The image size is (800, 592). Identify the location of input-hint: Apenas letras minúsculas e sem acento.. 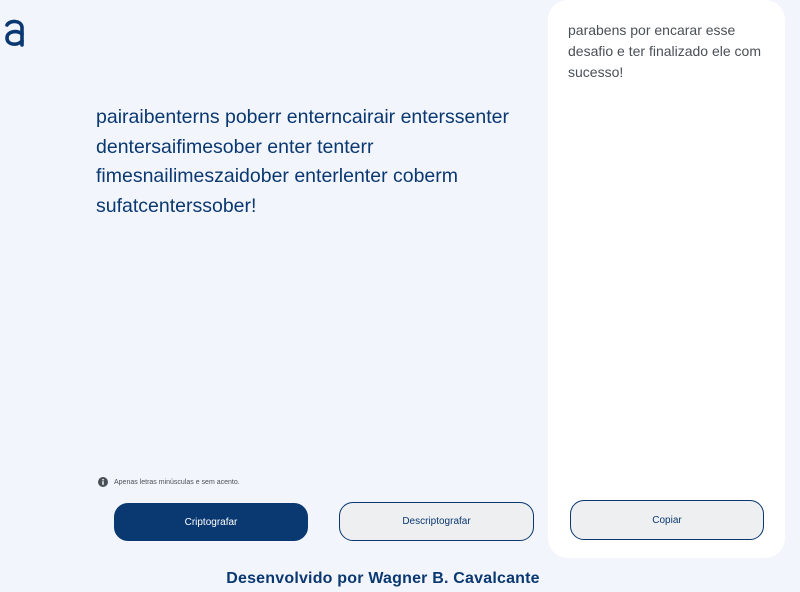
(169, 482).